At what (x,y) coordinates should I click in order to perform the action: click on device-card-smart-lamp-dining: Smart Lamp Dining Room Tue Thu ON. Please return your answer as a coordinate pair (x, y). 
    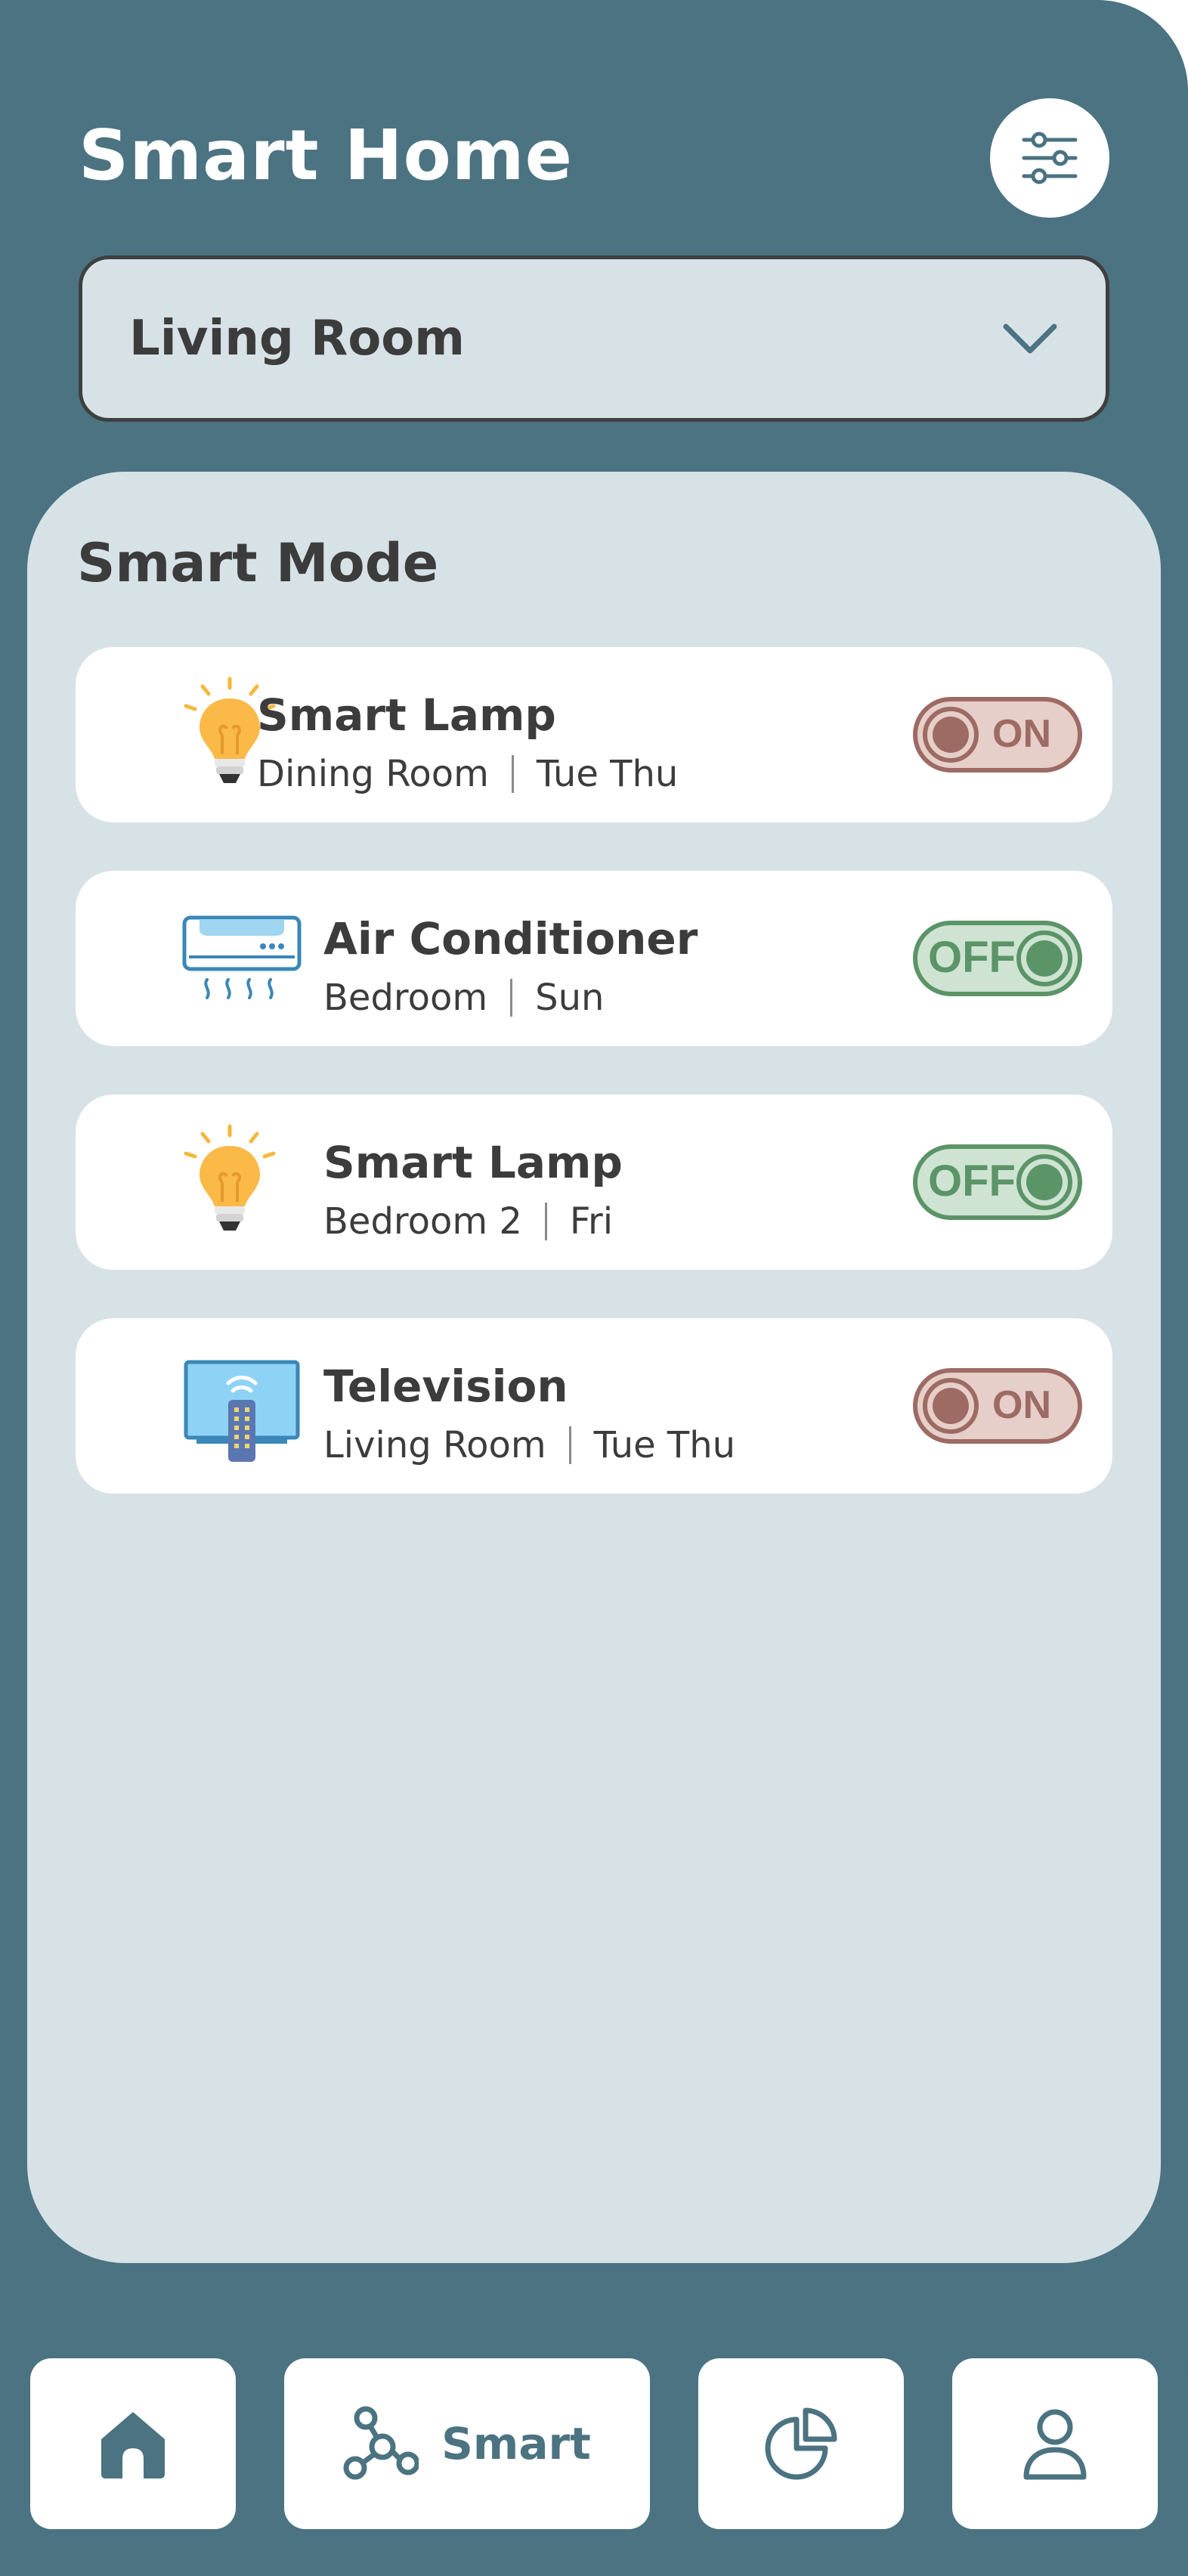
    Looking at the image, I should click on (594, 734).